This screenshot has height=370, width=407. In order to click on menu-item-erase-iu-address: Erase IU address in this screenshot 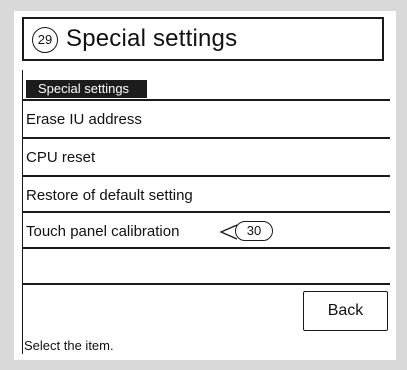, I will do `click(207, 120)`.